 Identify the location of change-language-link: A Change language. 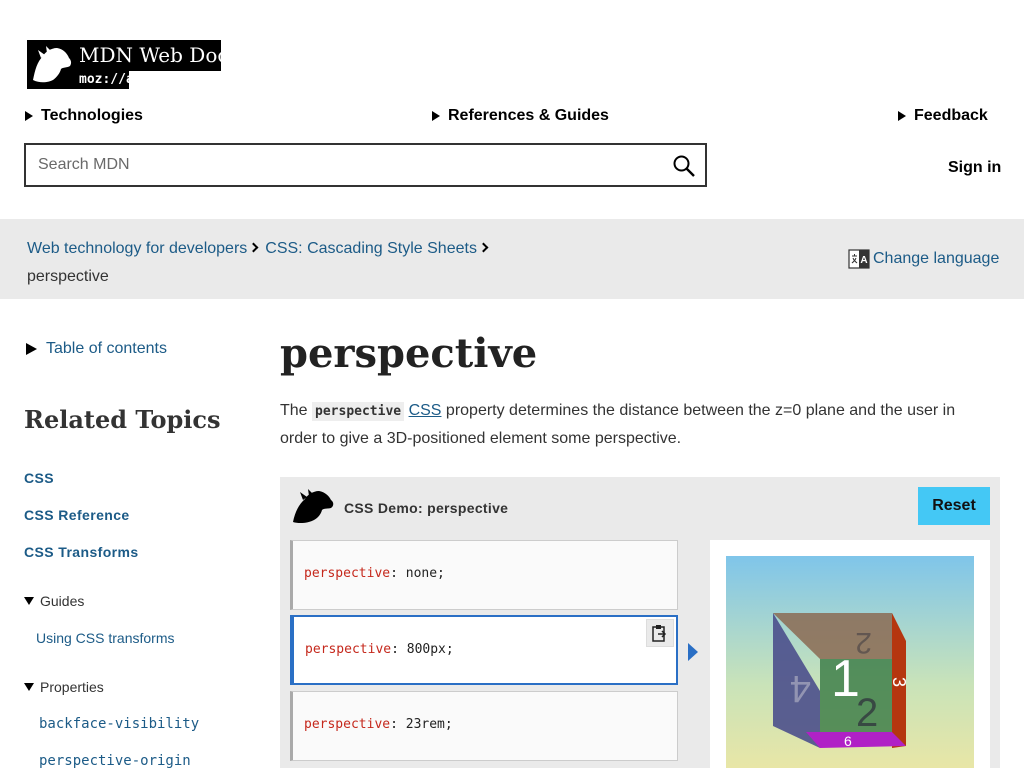
(923, 259).